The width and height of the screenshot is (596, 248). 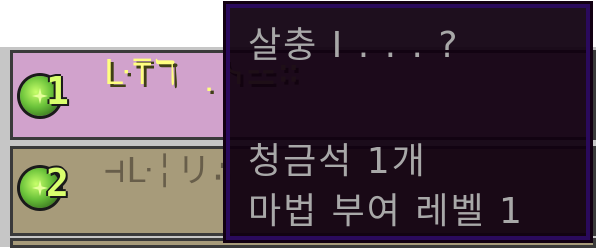 What do you see at coordinates (354, 45) in the screenshot?
I see `tooltip-enchantment-name: 살충 I . . . ?` at bounding box center [354, 45].